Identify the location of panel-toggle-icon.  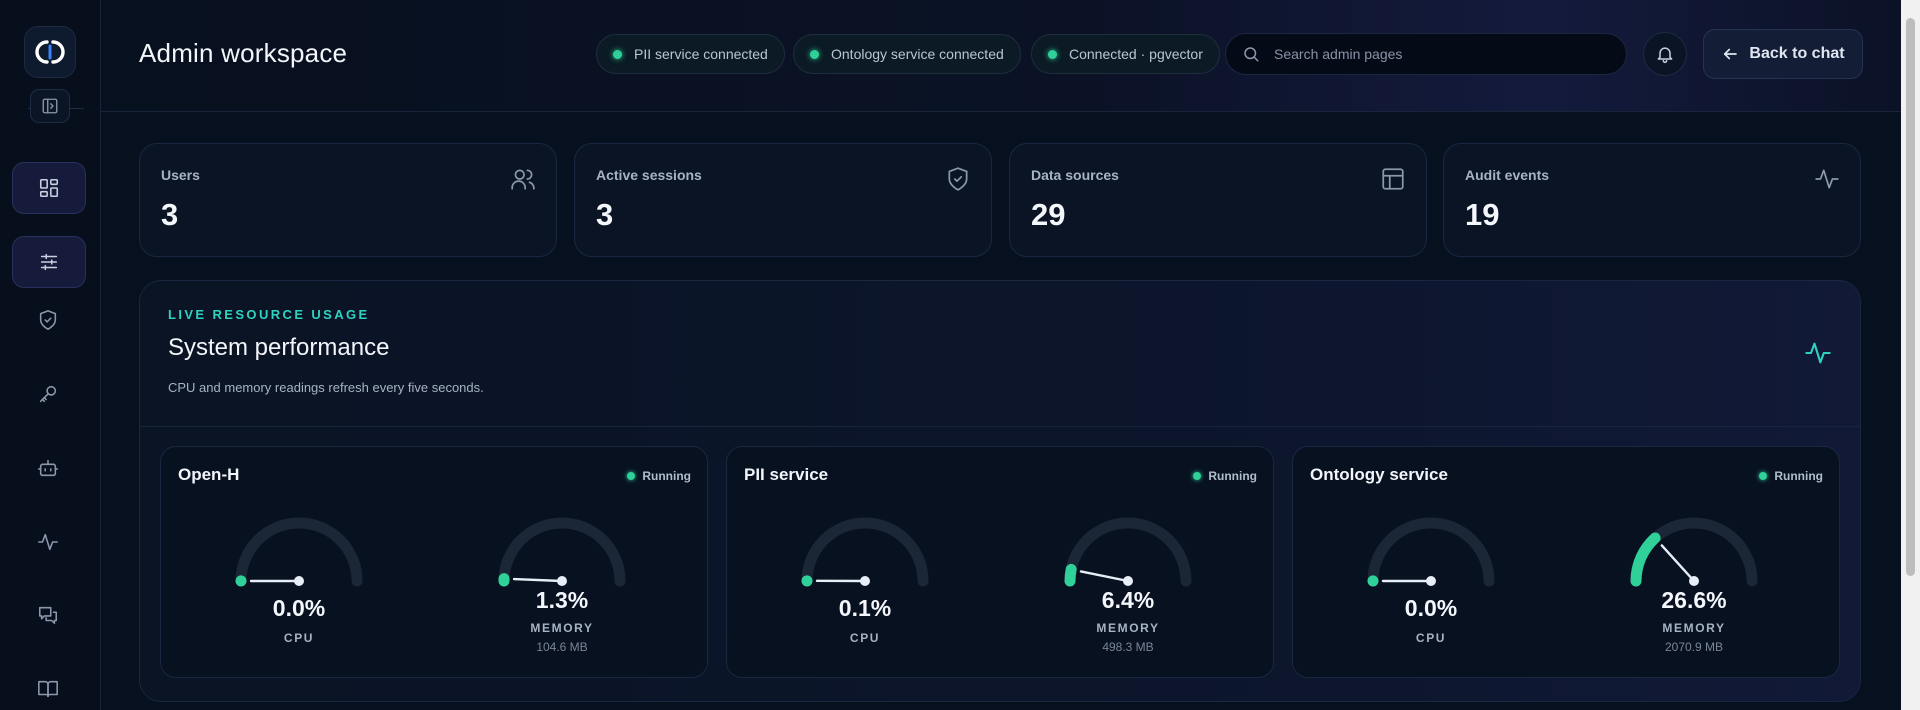
(50, 106).